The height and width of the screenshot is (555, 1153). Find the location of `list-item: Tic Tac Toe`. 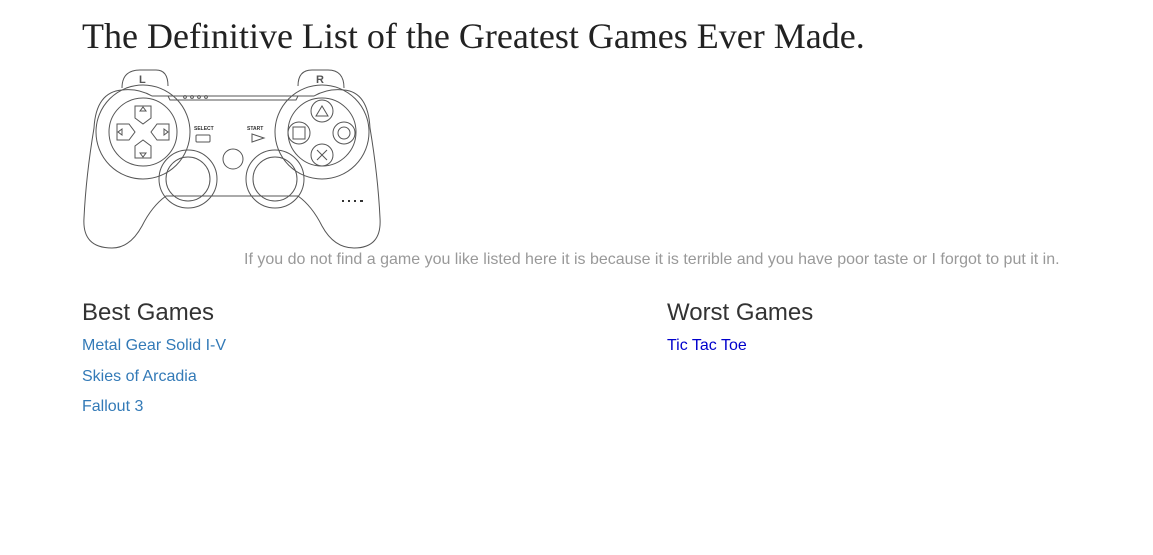

list-item: Tic Tac Toe is located at coordinates (877, 346).